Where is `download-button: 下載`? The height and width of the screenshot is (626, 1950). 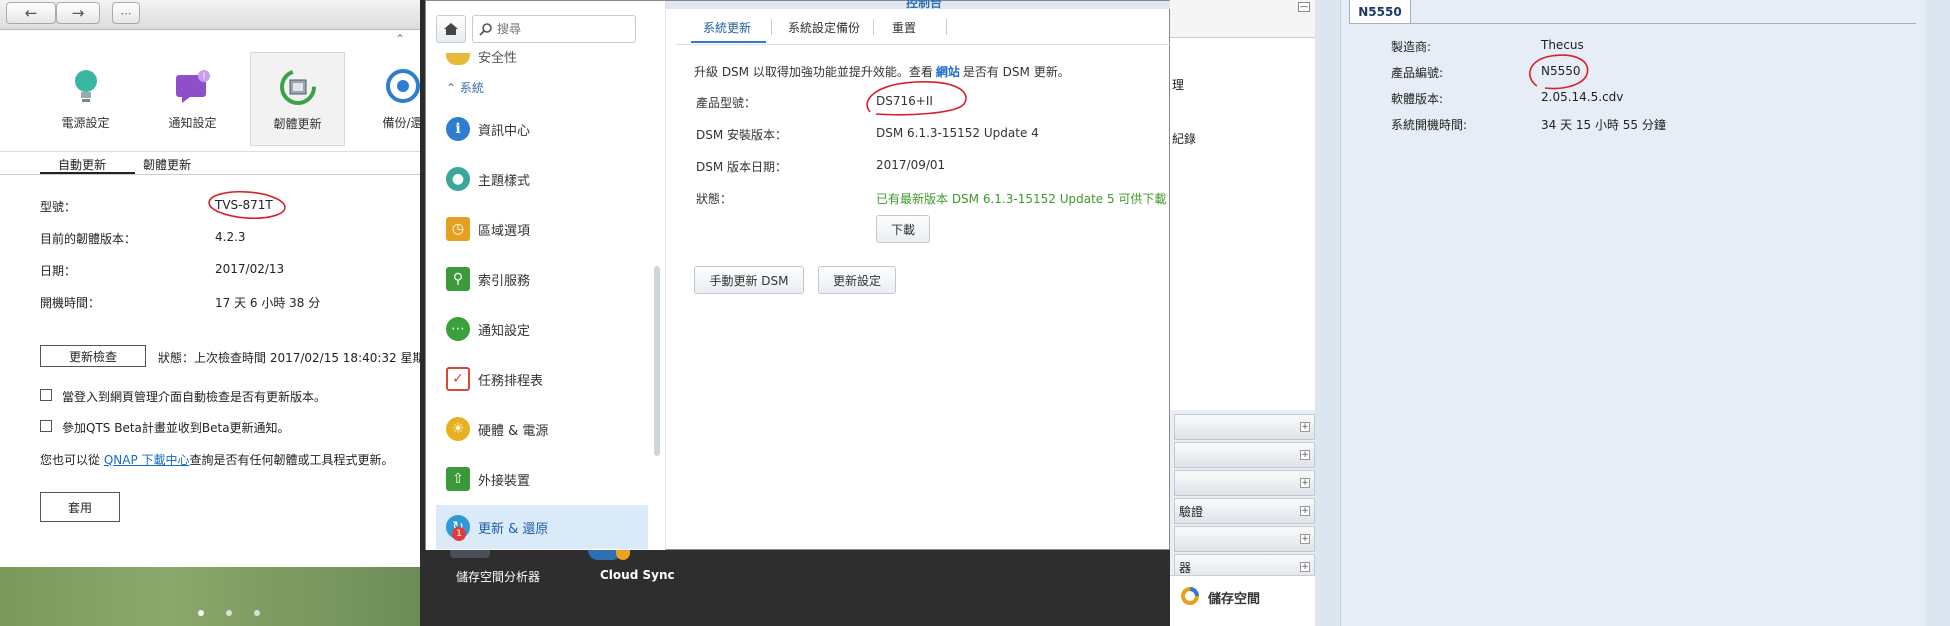 download-button: 下載 is located at coordinates (903, 229).